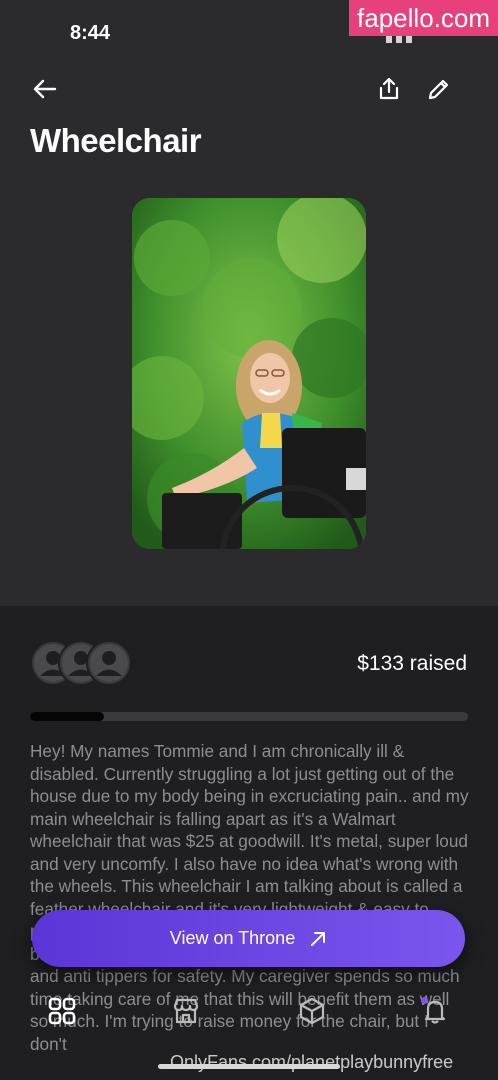 This screenshot has width=498, height=1080. I want to click on arrow-up-right-icon, so click(318, 938).